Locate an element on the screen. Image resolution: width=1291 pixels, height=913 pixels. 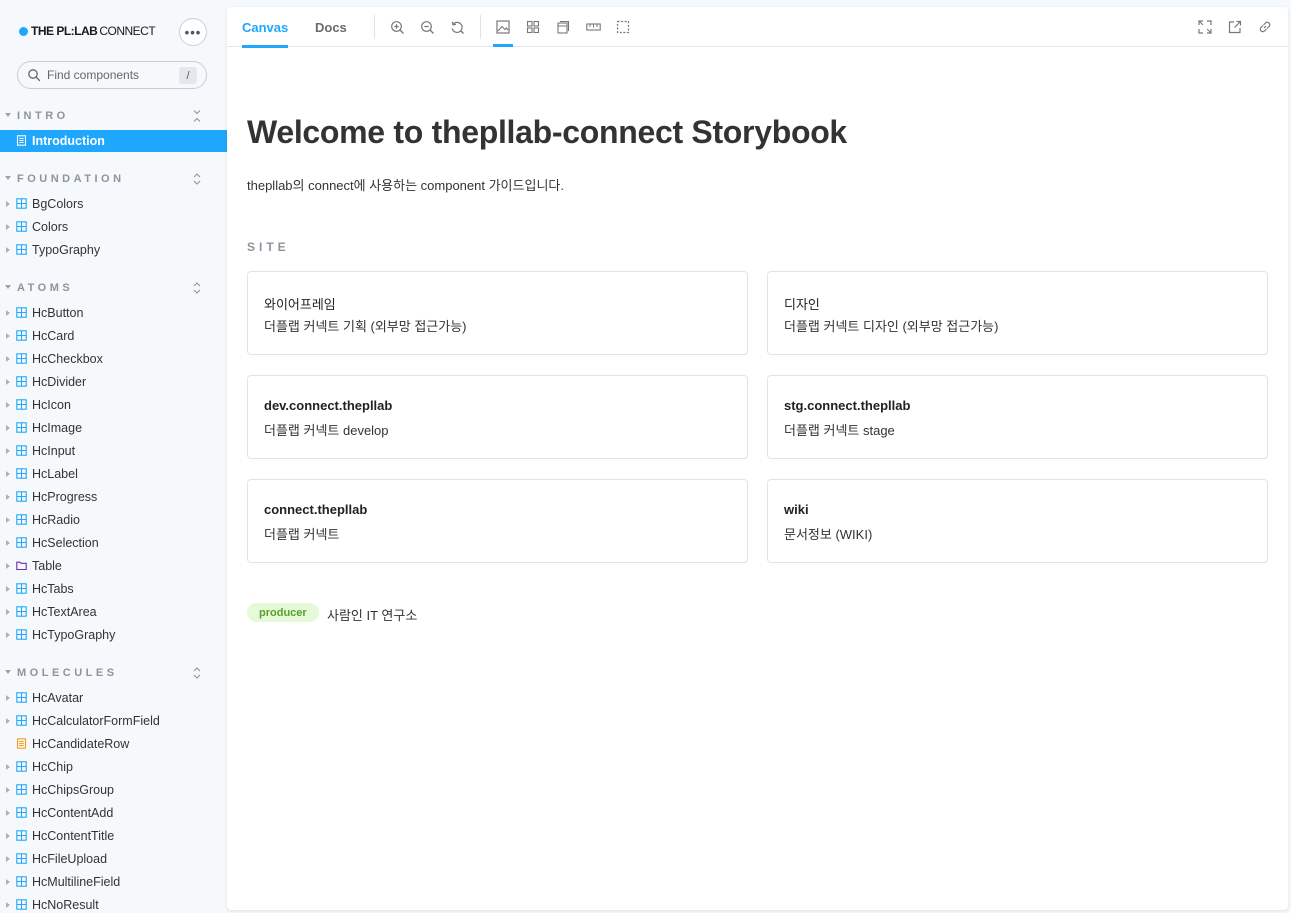
sidebar-item-hclabel: HcLabel is located at coordinates (113, 474).